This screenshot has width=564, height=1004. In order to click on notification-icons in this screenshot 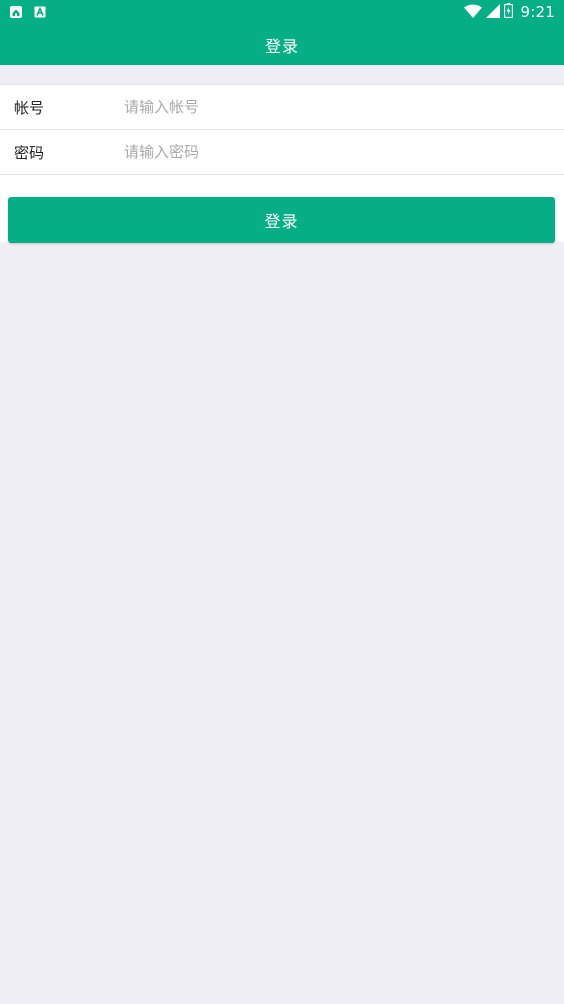, I will do `click(28, 12)`.